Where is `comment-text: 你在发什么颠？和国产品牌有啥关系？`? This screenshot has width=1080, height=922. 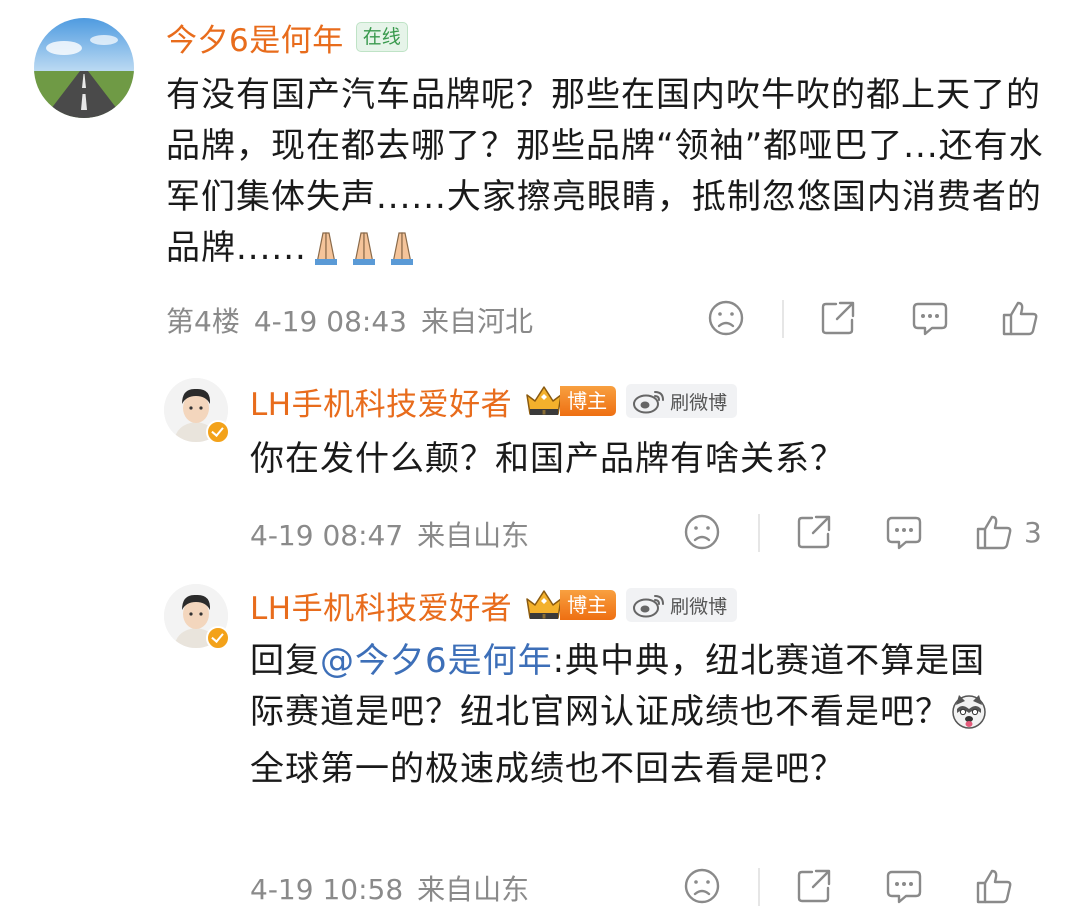
comment-text: 你在发什么颠？和国产品牌有啥关系？ is located at coordinates (547, 459).